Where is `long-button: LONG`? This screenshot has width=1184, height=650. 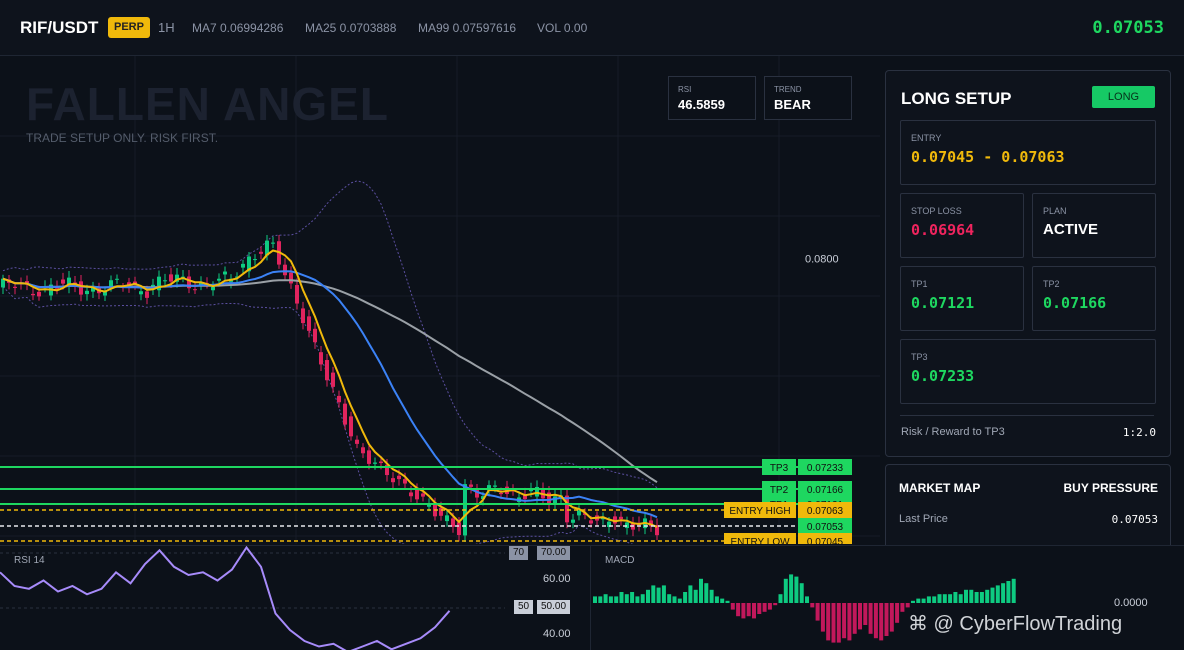 long-button: LONG is located at coordinates (1123, 97).